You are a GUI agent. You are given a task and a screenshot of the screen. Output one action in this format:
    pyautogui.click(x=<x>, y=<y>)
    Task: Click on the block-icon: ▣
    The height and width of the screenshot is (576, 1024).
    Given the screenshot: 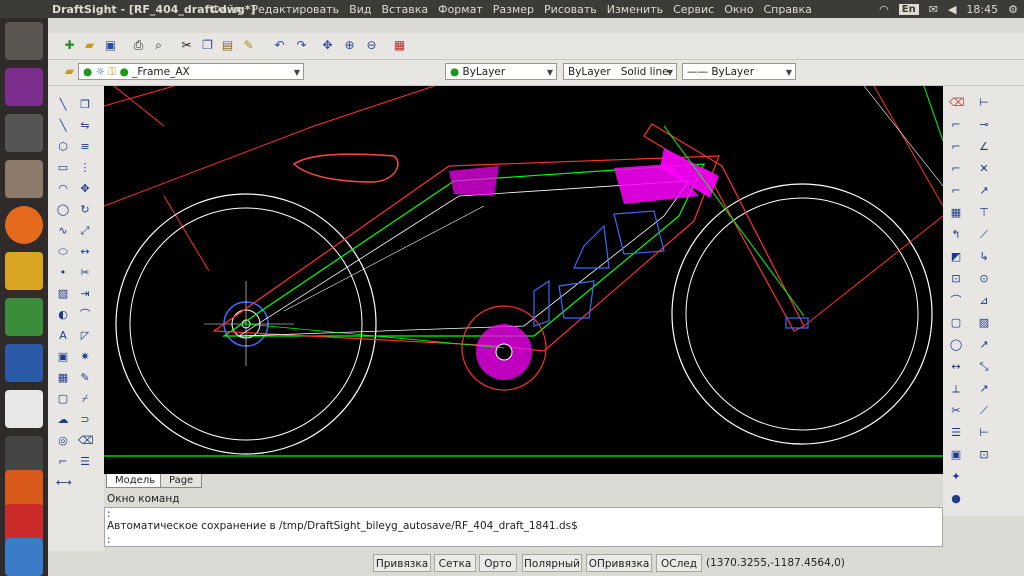 What is the action you would take?
    pyautogui.click(x=63, y=357)
    